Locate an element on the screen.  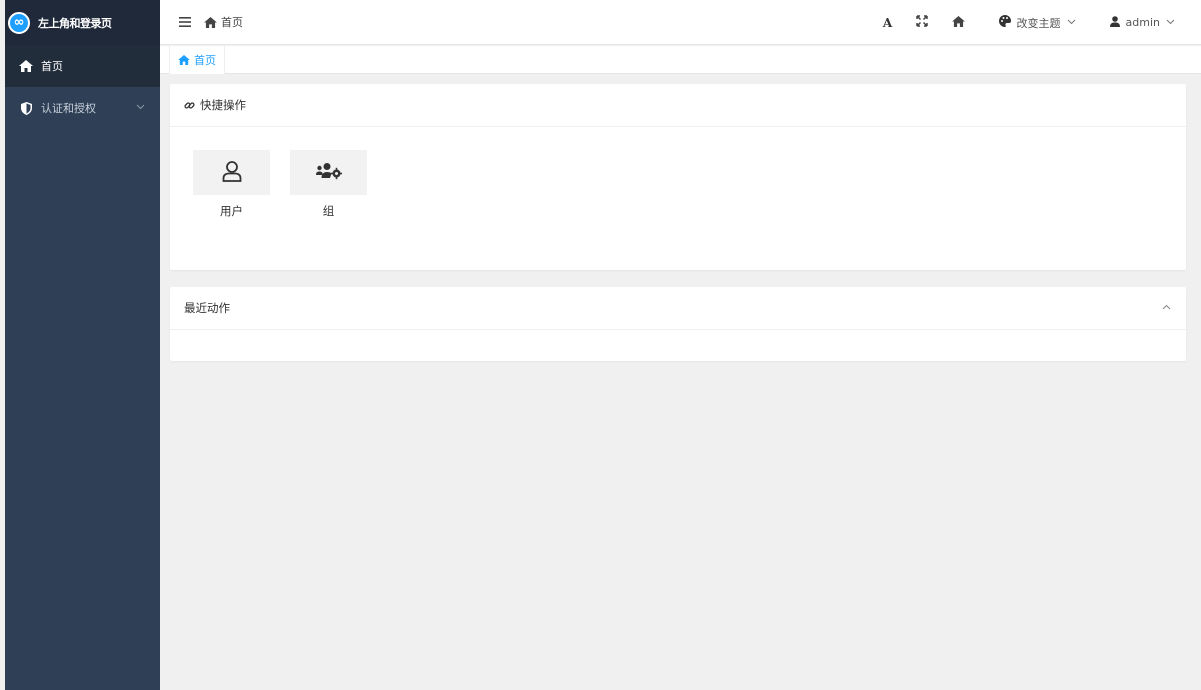
logo-icon: ∞ is located at coordinates (19, 22).